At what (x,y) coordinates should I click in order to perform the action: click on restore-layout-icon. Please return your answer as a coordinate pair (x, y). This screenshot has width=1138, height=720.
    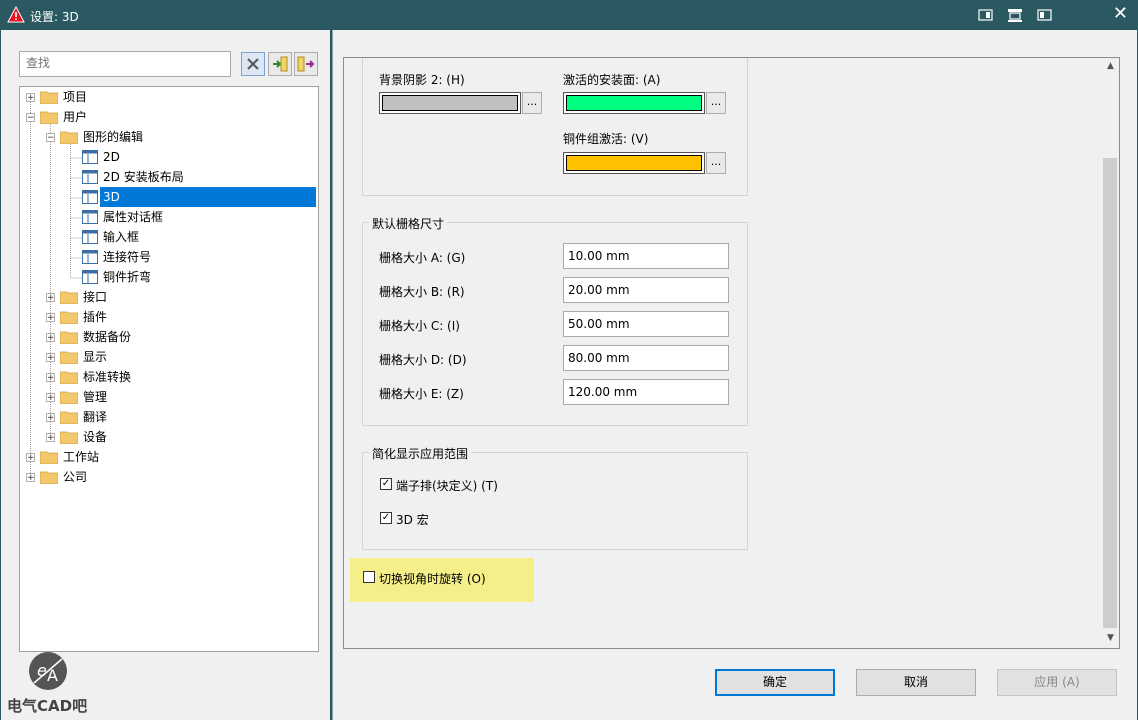
    Looking at the image, I should click on (1015, 15).